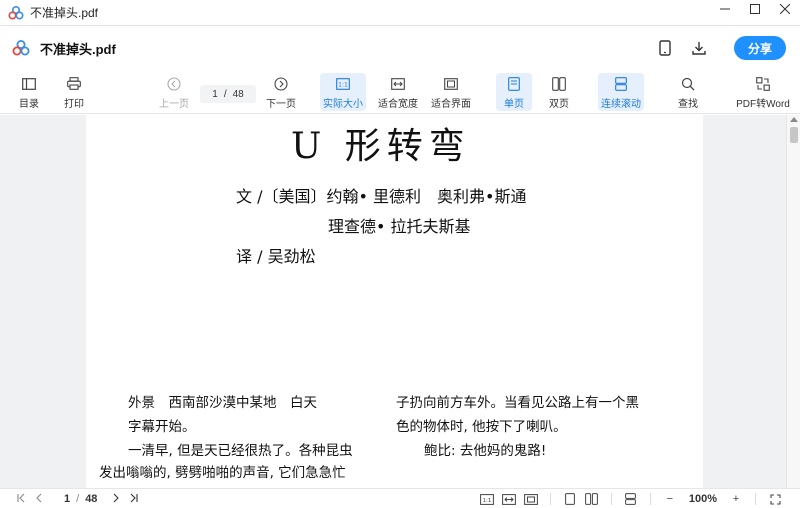  I want to click on body-line-left-3: 一清早, 但是天已经很热了。各种昆虫, so click(240, 451).